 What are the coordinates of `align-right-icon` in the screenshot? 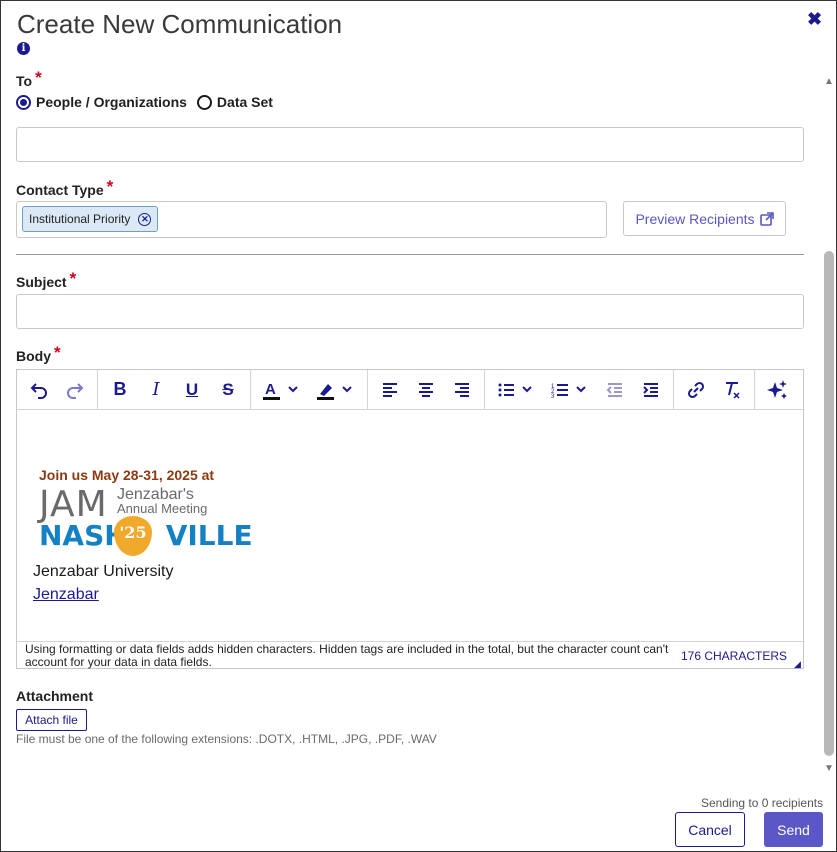 It's located at (462, 390).